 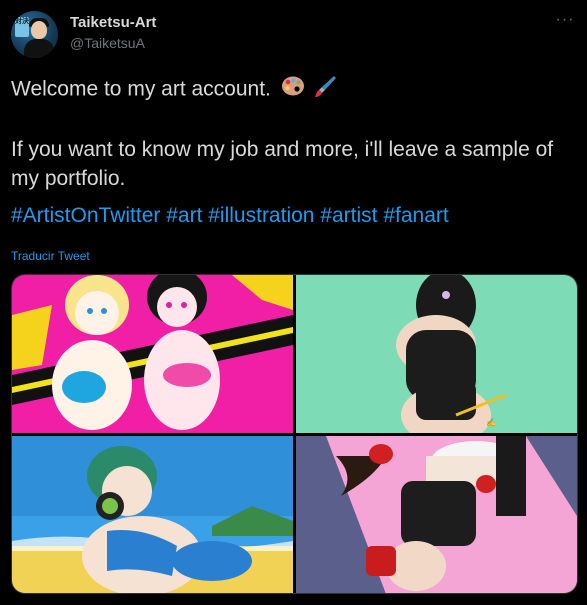 I want to click on pink-yellow-artwork, so click(x=152, y=354).